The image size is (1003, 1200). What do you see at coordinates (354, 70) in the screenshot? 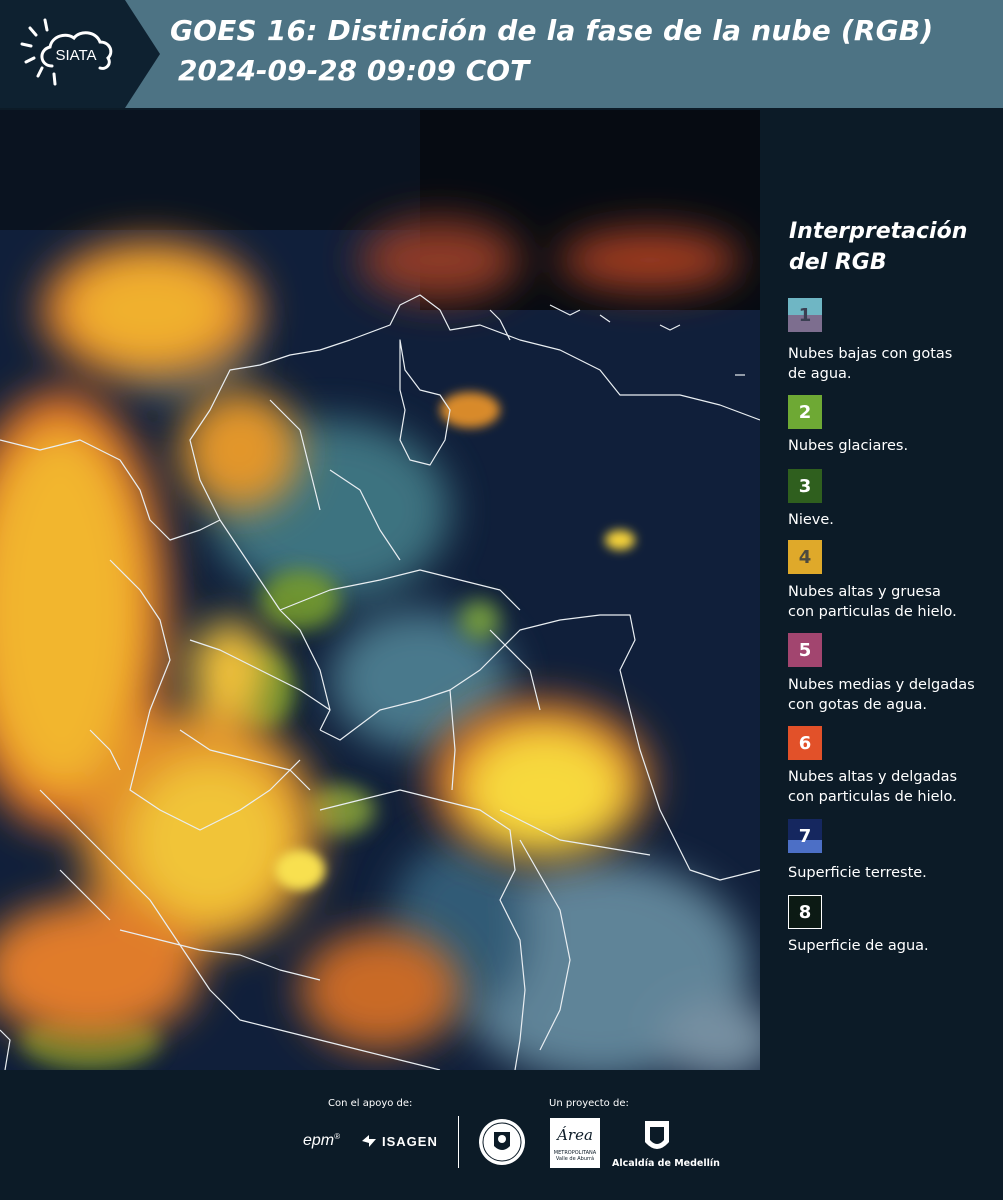
I see `page-timestamp: 2024-09-28 09:09 COT` at bounding box center [354, 70].